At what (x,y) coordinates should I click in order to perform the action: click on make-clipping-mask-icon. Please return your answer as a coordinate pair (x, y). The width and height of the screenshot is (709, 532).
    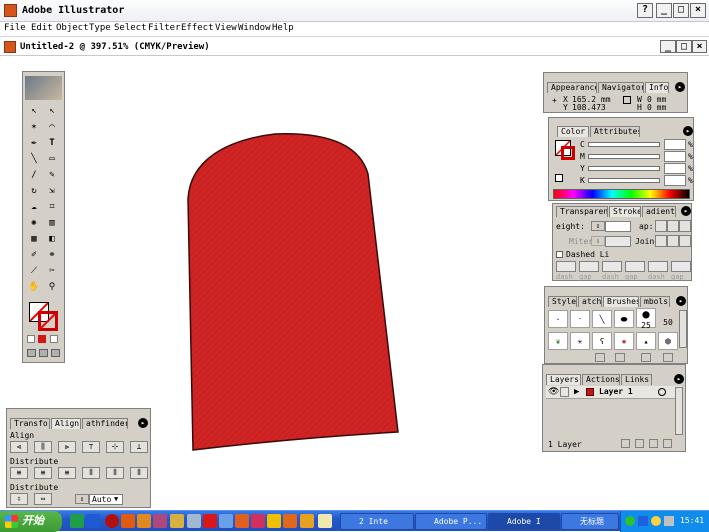
    Looking at the image, I should click on (625, 443).